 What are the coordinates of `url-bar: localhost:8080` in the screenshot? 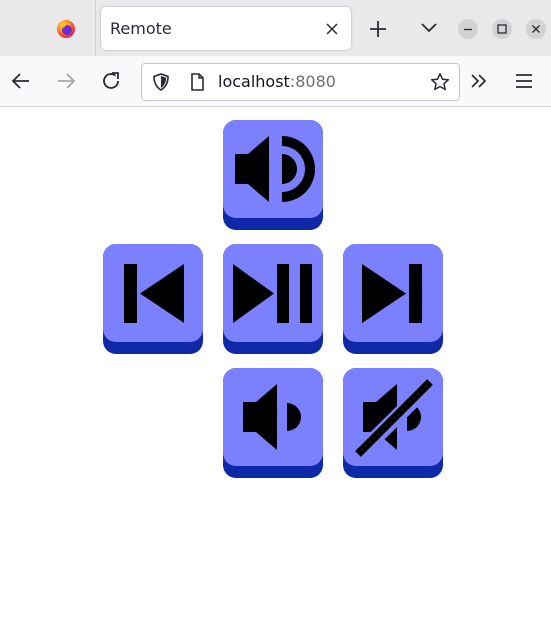 It's located at (300, 82).